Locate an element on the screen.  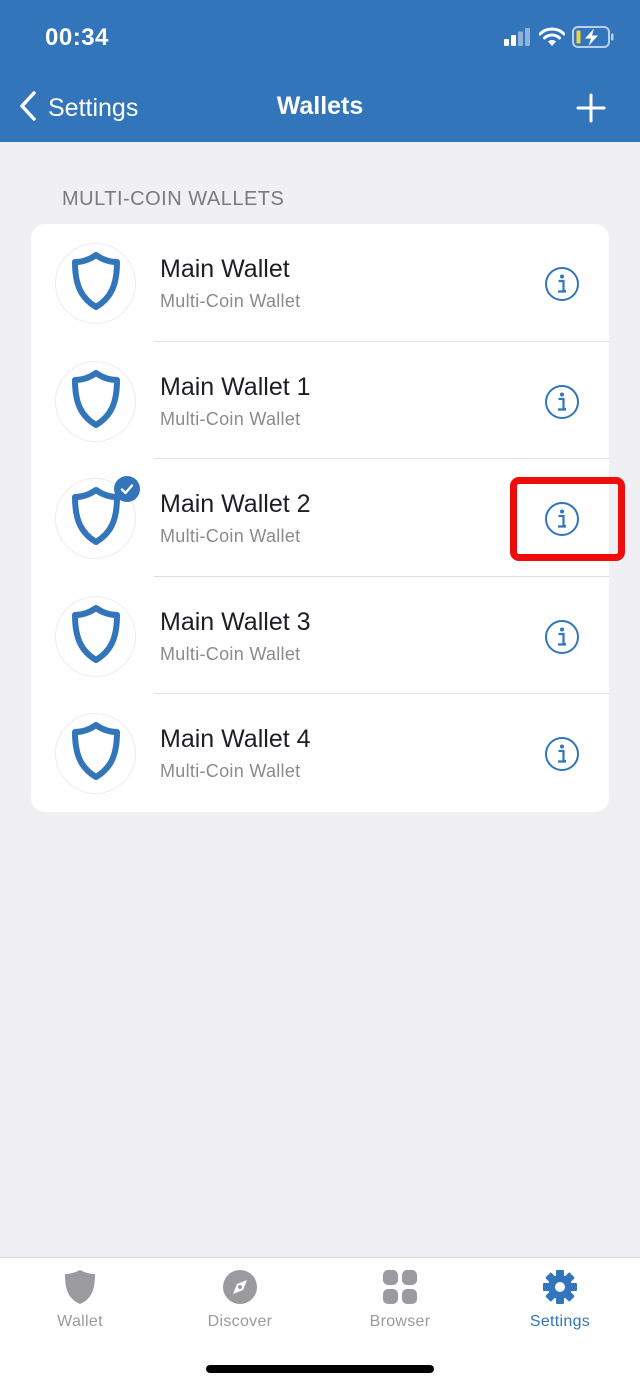
section-header: MULTI-COIN WALLETS is located at coordinates (173, 199).